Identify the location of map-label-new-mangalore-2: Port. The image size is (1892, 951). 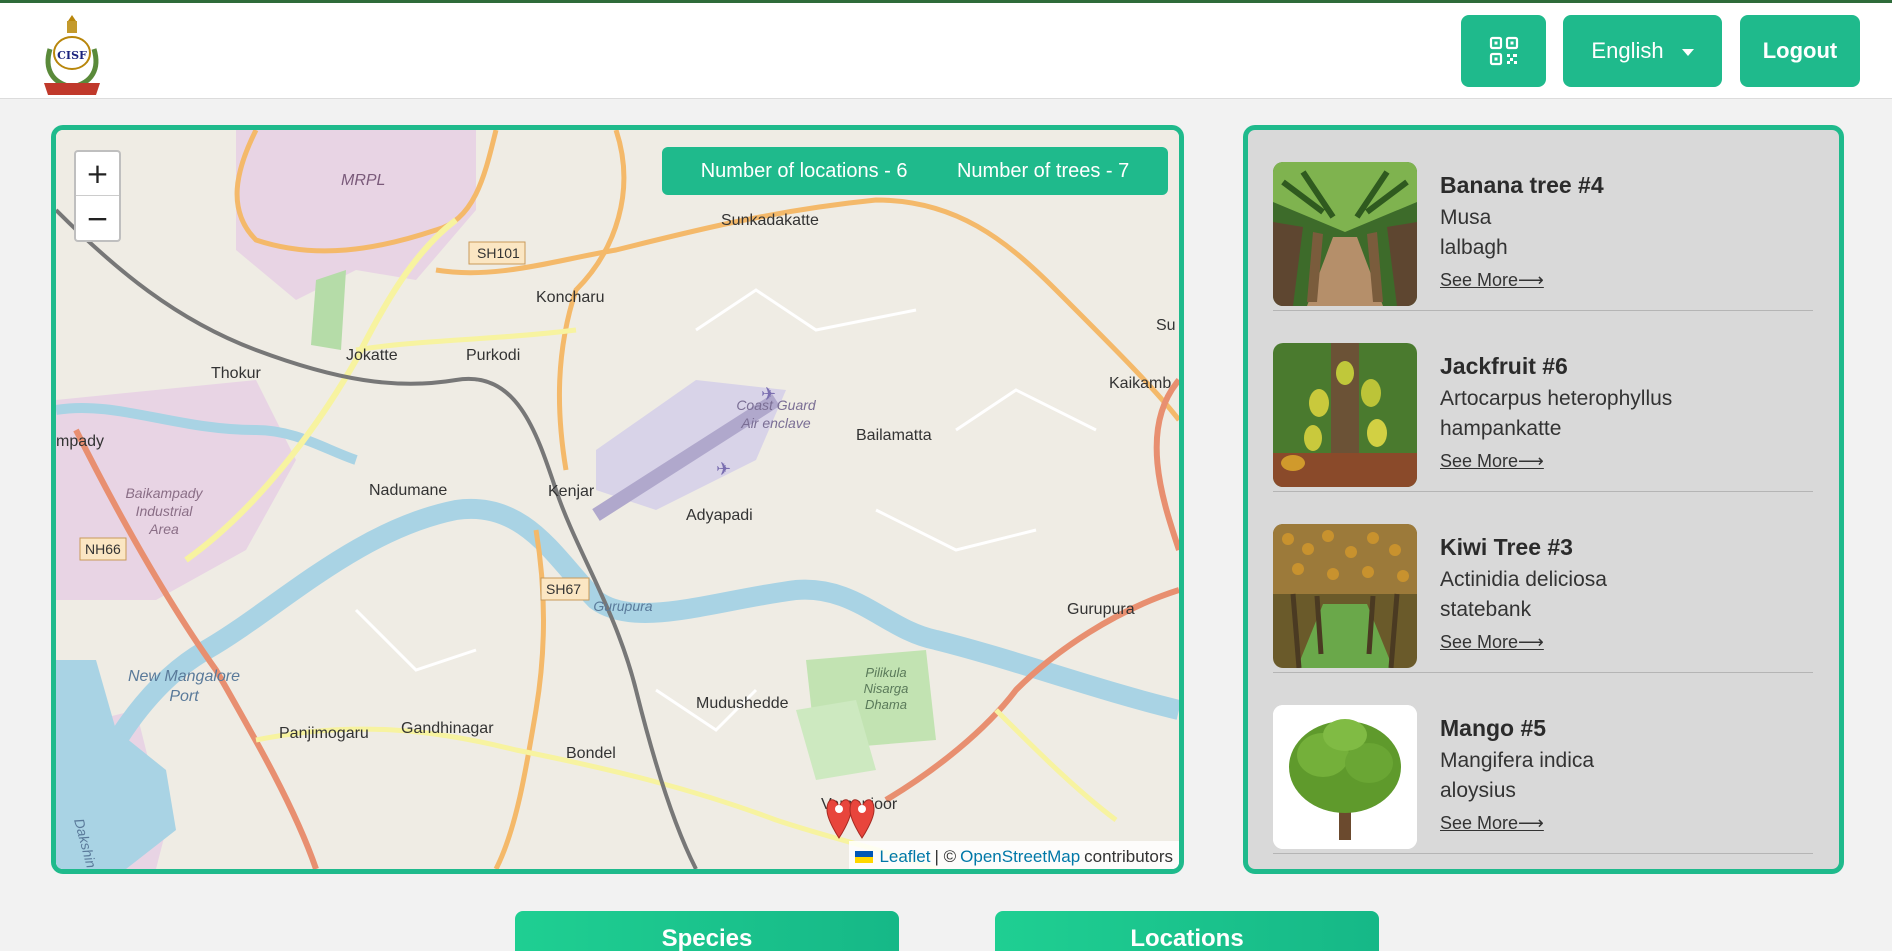
(184, 696).